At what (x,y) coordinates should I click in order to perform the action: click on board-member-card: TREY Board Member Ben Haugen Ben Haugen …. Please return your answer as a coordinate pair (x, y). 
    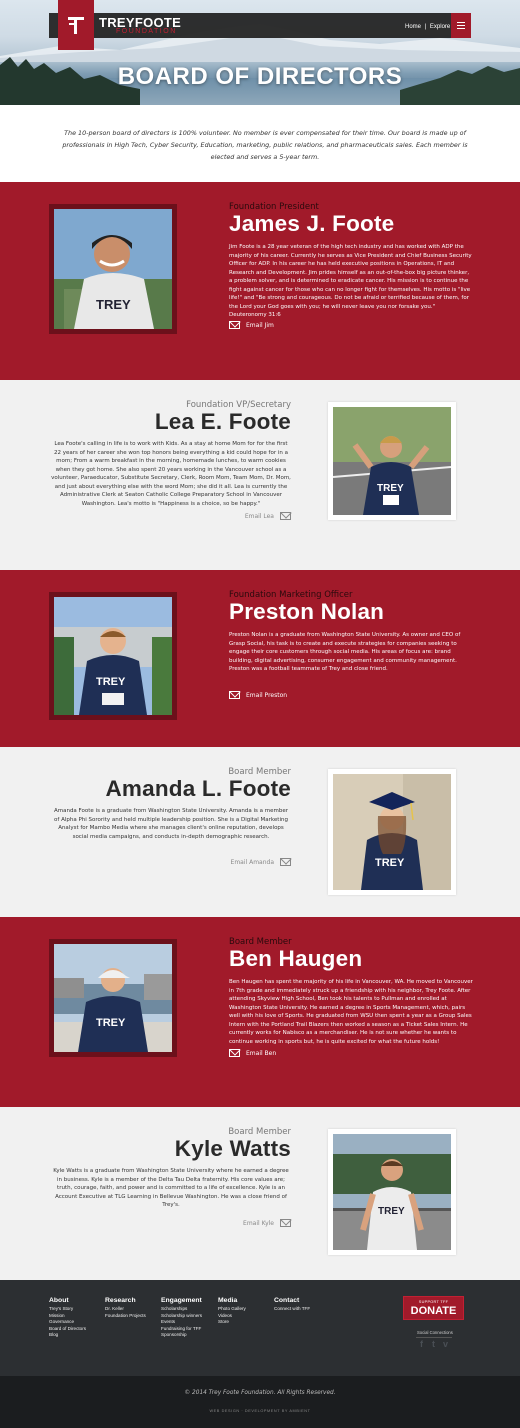
    Looking at the image, I should click on (260, 1012).